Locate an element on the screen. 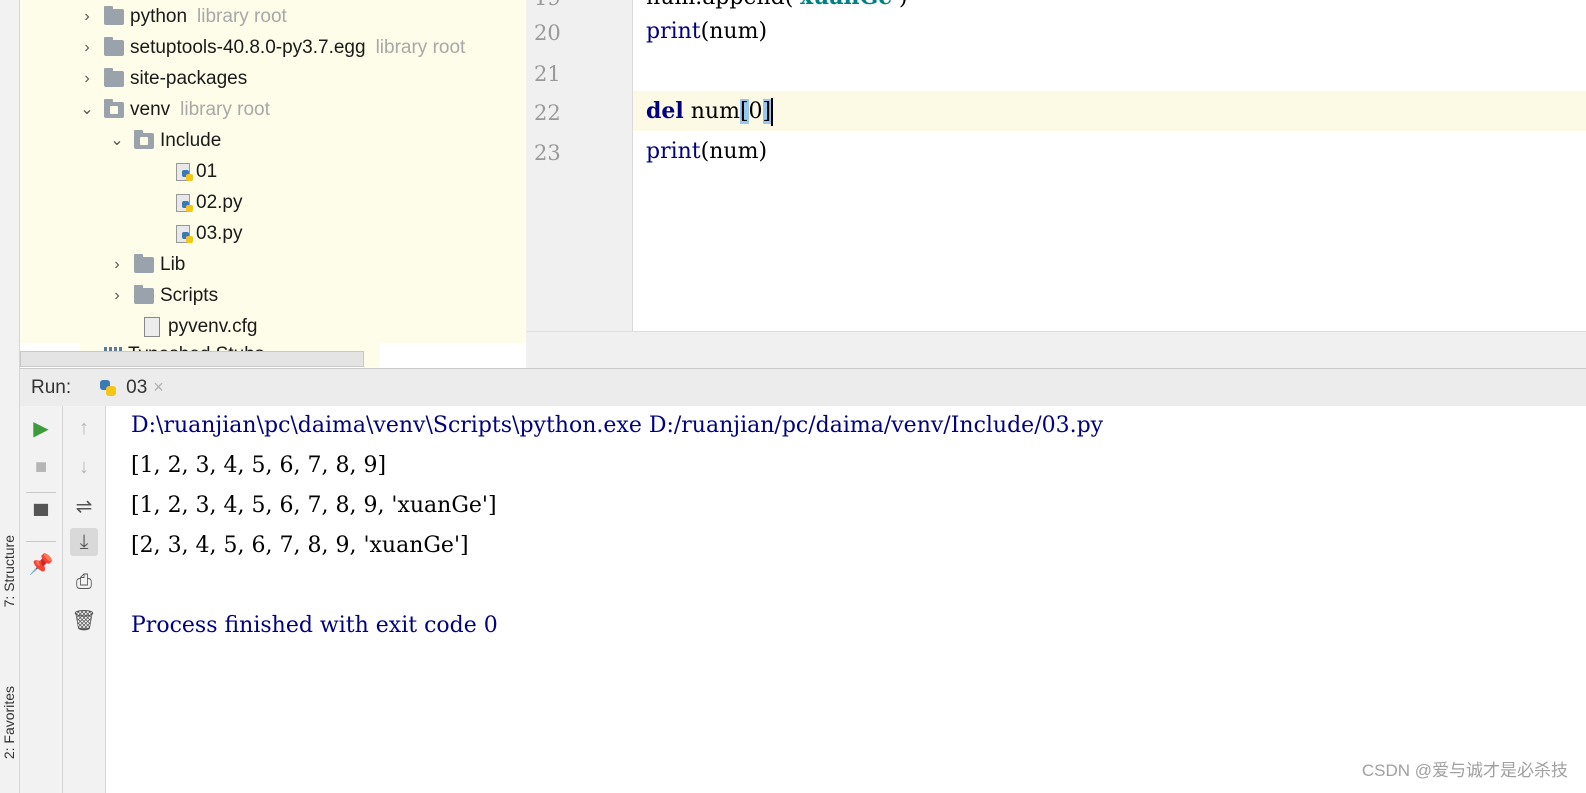  tree-item-python: › python library root is located at coordinates (183, 16).